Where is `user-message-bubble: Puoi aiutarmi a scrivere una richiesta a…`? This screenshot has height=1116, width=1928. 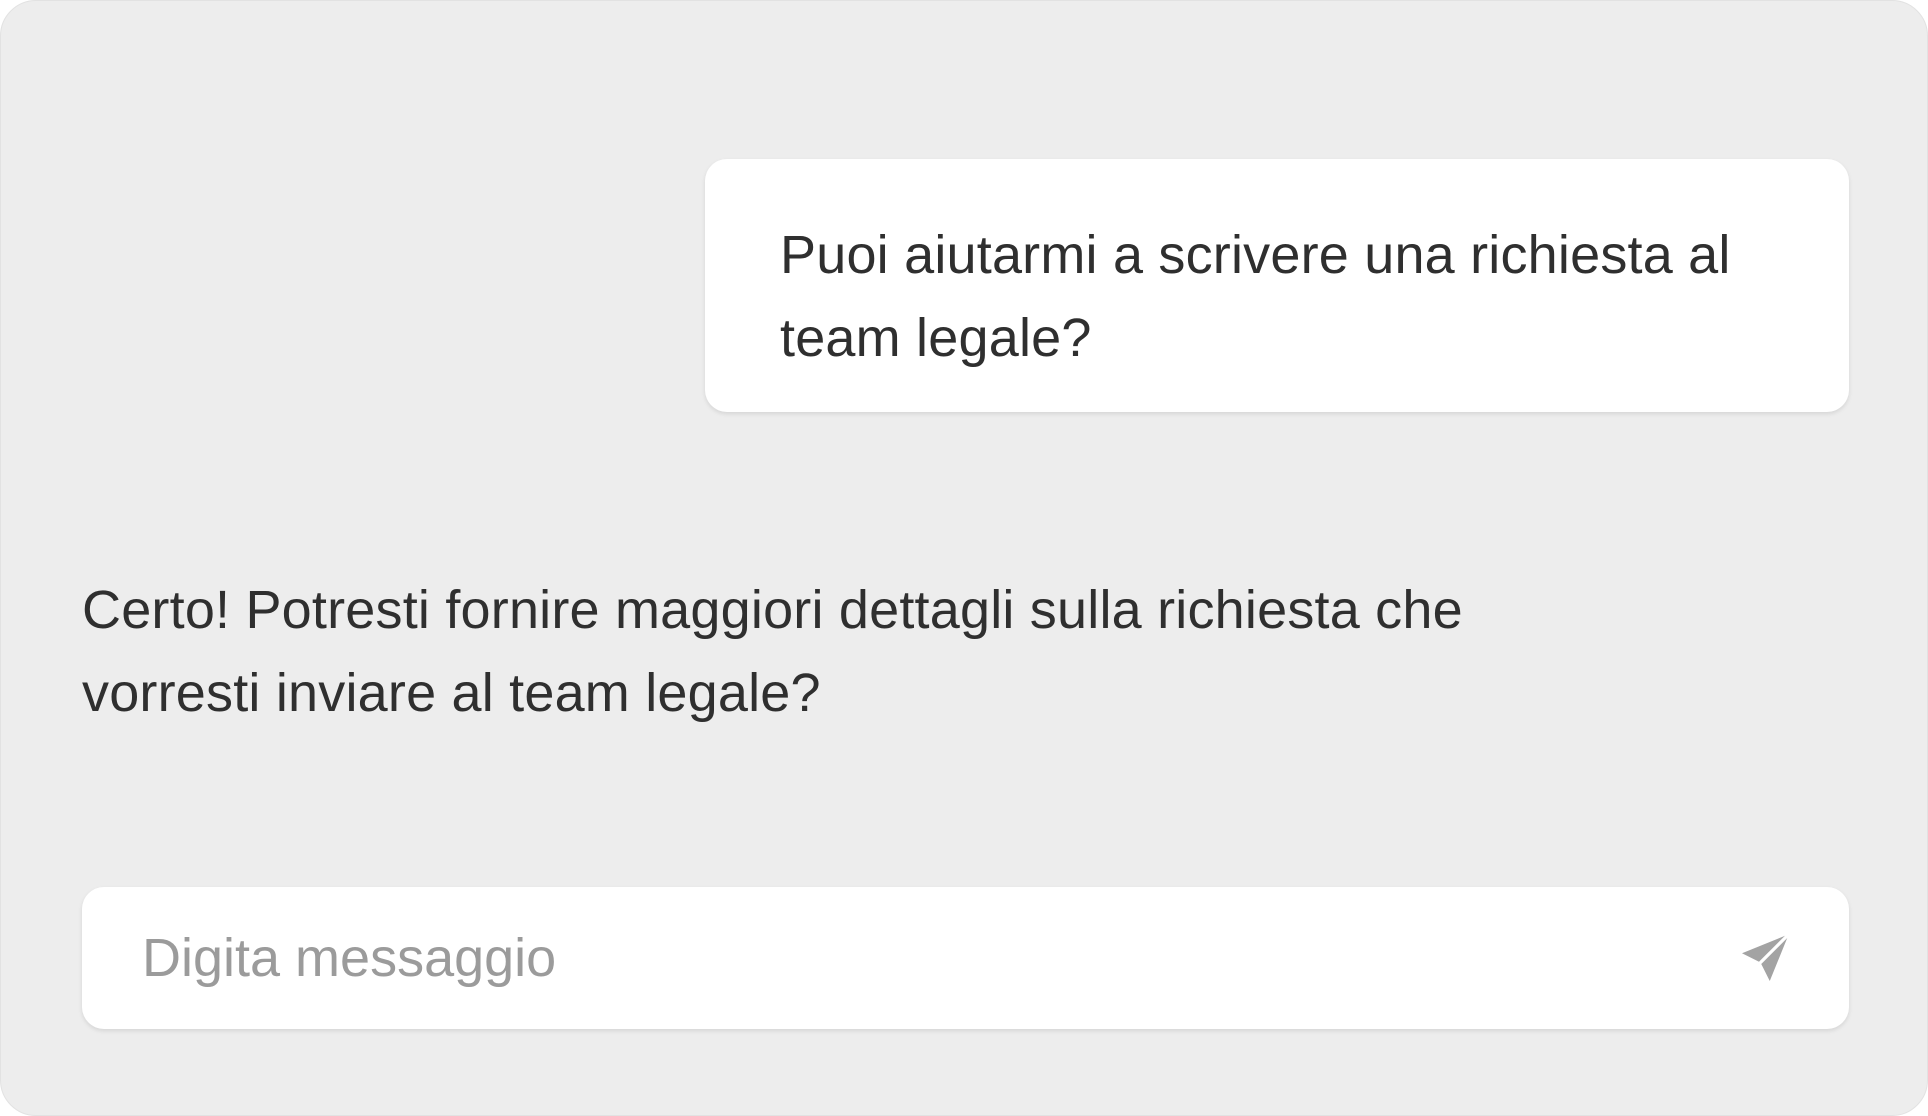
user-message-bubble: Puoi aiutarmi a scrivere una richiesta a… is located at coordinates (1277, 285).